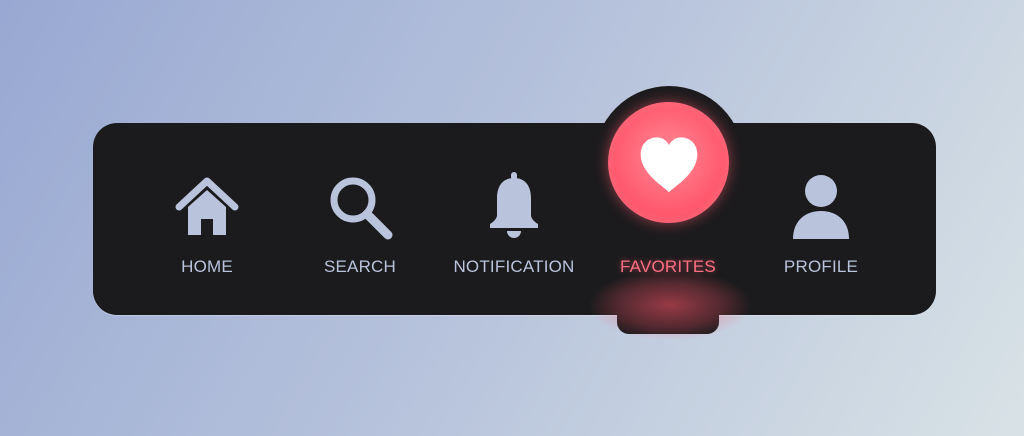 The height and width of the screenshot is (436, 1024). I want to click on nav-item-profile: PROFILE, so click(821, 219).